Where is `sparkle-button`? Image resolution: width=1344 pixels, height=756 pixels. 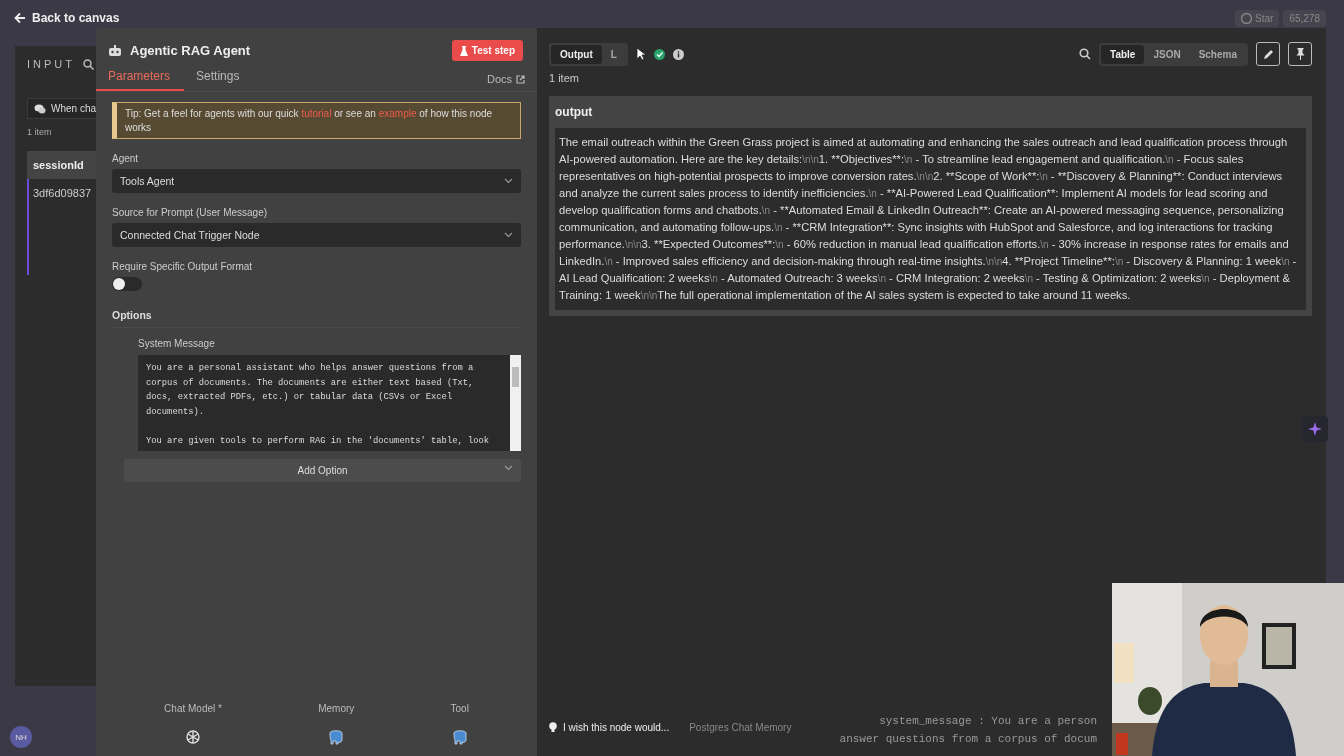
sparkle-button is located at coordinates (1315, 429).